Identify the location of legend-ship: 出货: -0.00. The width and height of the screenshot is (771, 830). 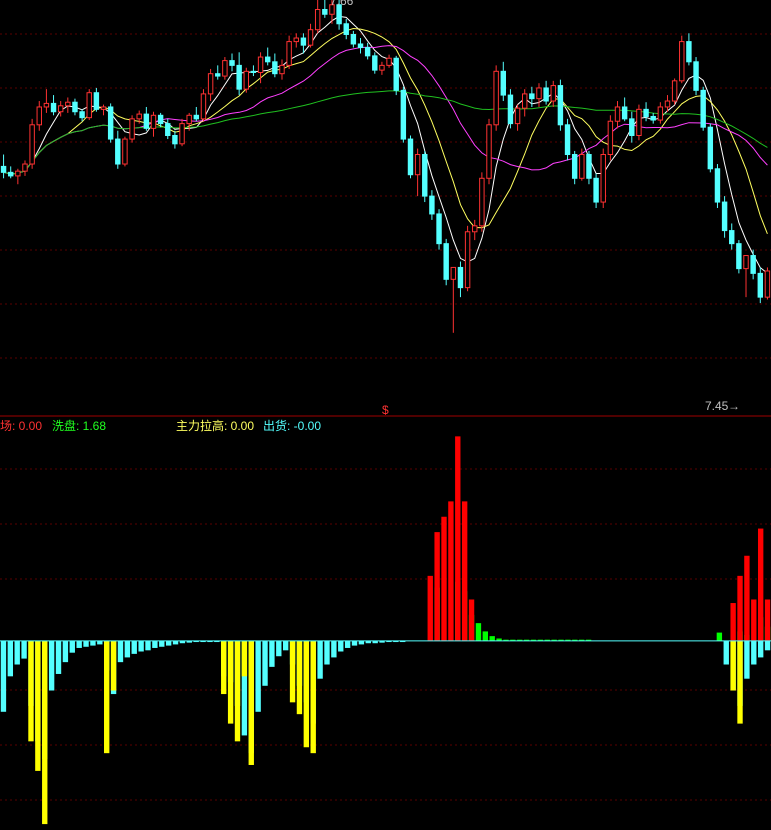
(292, 425).